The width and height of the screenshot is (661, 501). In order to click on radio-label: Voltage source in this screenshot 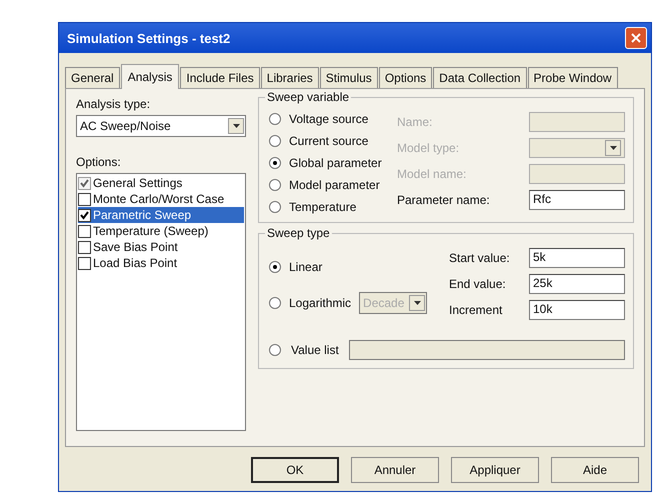, I will do `click(328, 119)`.